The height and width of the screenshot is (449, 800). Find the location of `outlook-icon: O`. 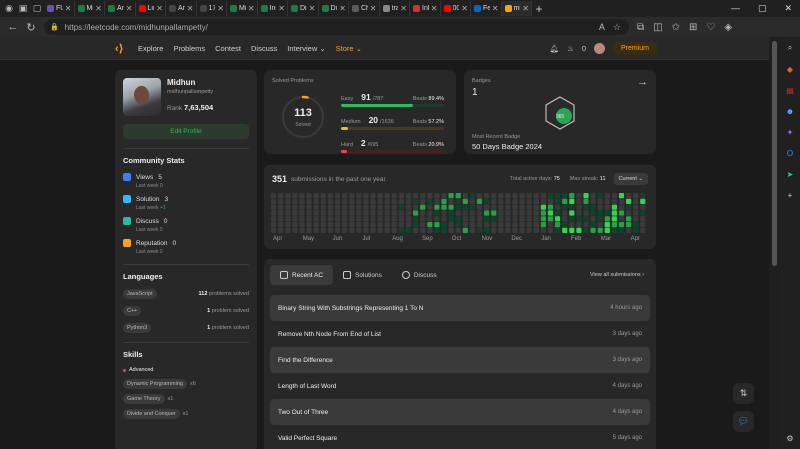

outlook-icon: O is located at coordinates (790, 153).